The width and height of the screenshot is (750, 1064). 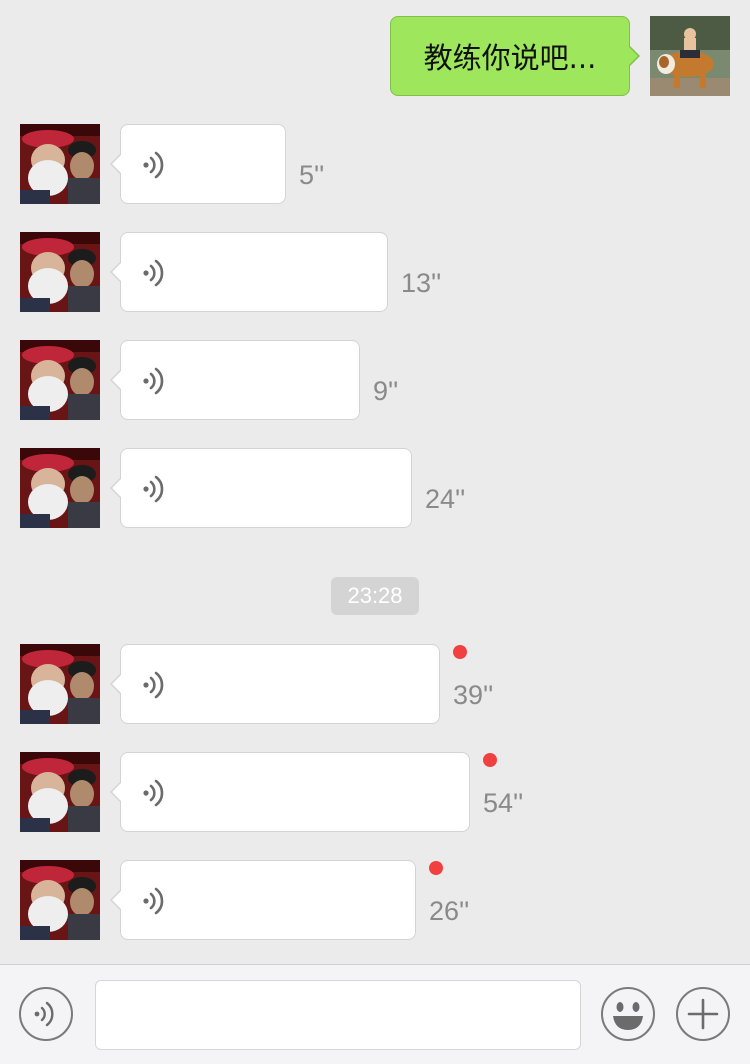 I want to click on smiley-icon, so click(x=628, y=1016).